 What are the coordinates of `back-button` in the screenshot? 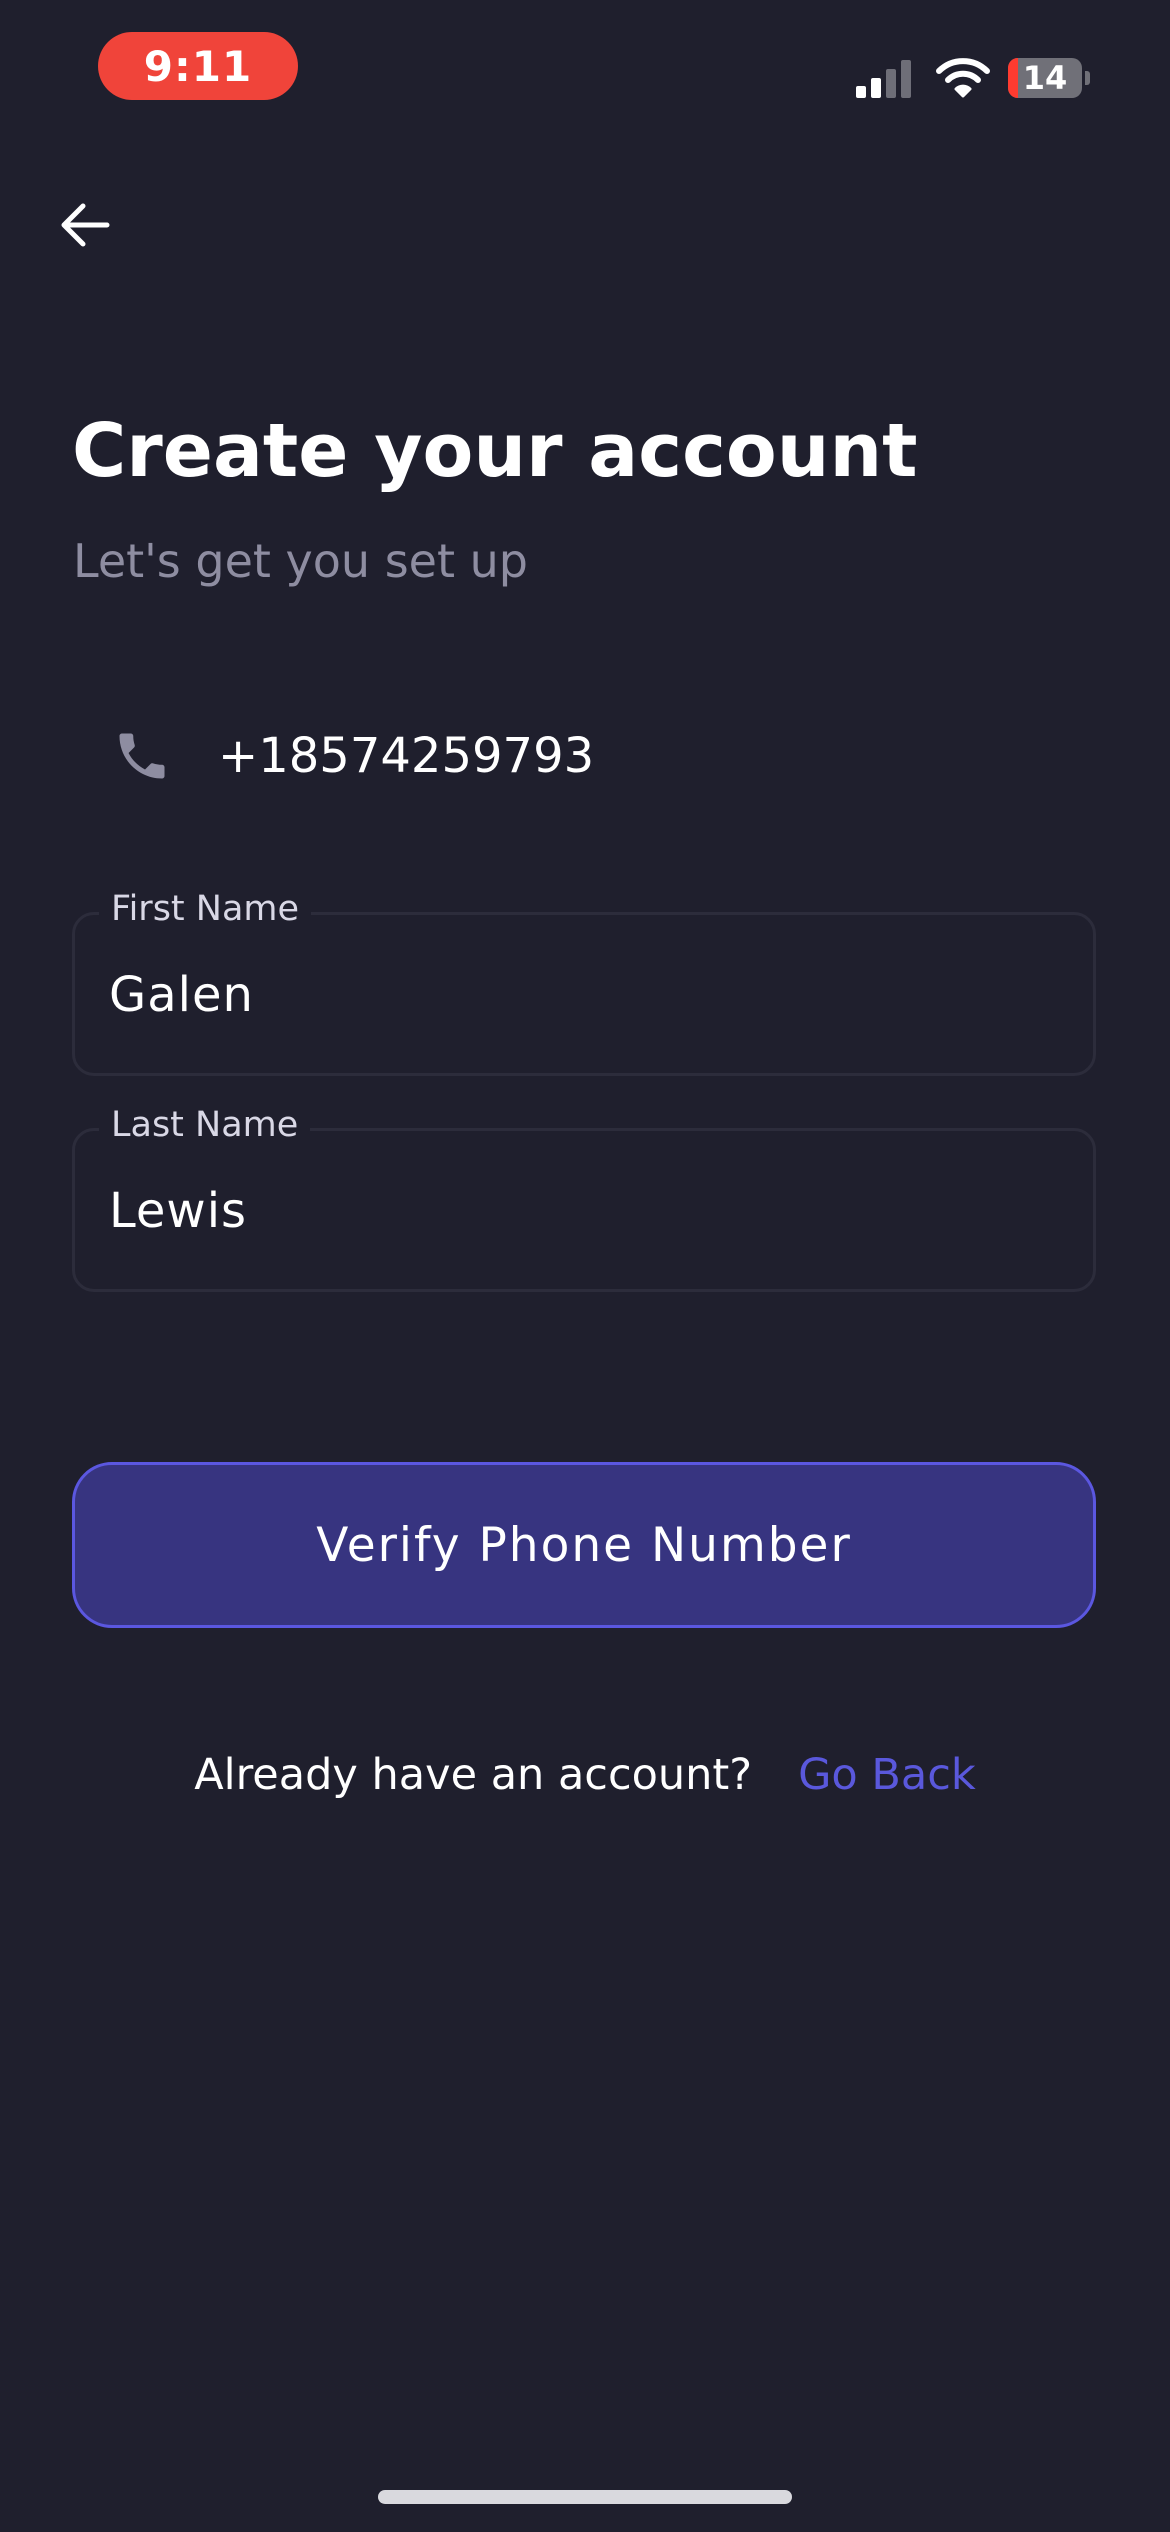 It's located at (85, 225).